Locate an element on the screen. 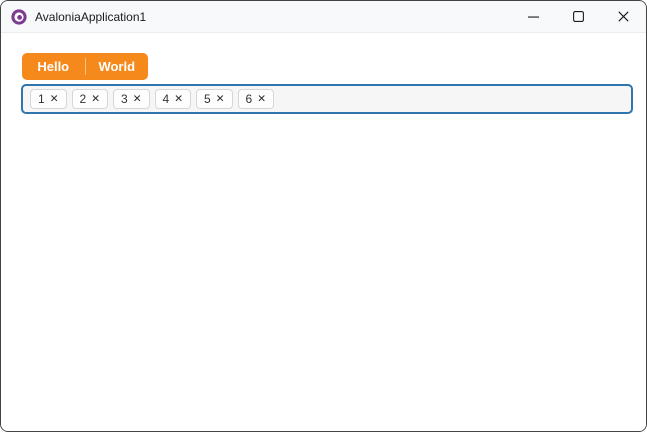  close-icon is located at coordinates (623, 16).